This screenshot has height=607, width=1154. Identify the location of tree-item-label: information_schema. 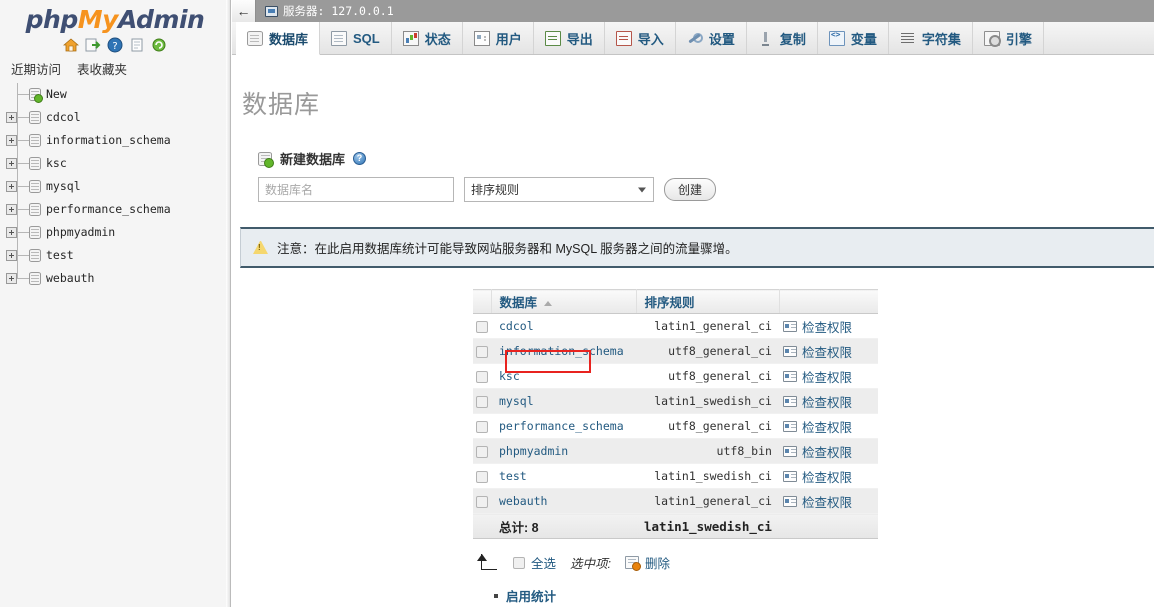
(108, 140).